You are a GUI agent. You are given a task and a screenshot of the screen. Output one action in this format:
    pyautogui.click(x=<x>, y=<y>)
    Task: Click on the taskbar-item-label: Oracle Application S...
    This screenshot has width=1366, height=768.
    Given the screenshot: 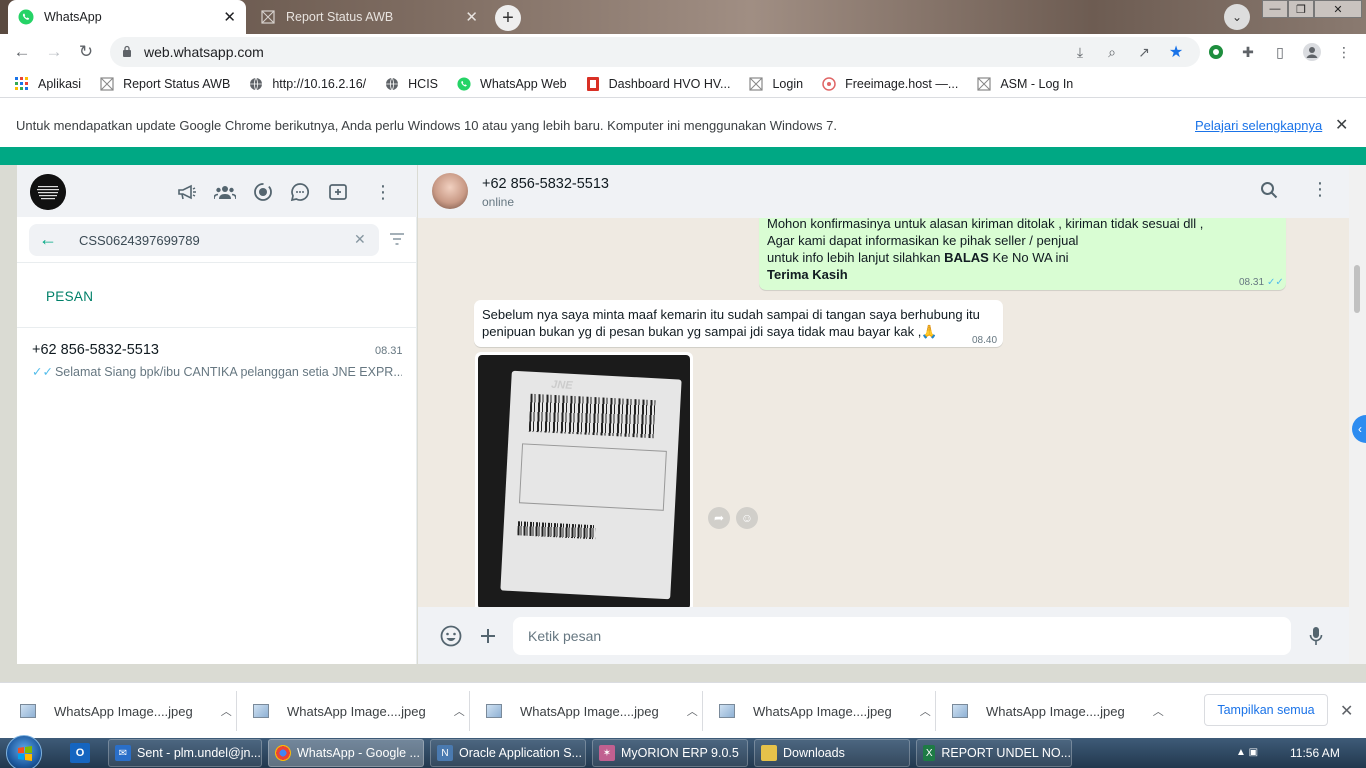 What is the action you would take?
    pyautogui.click(x=520, y=753)
    